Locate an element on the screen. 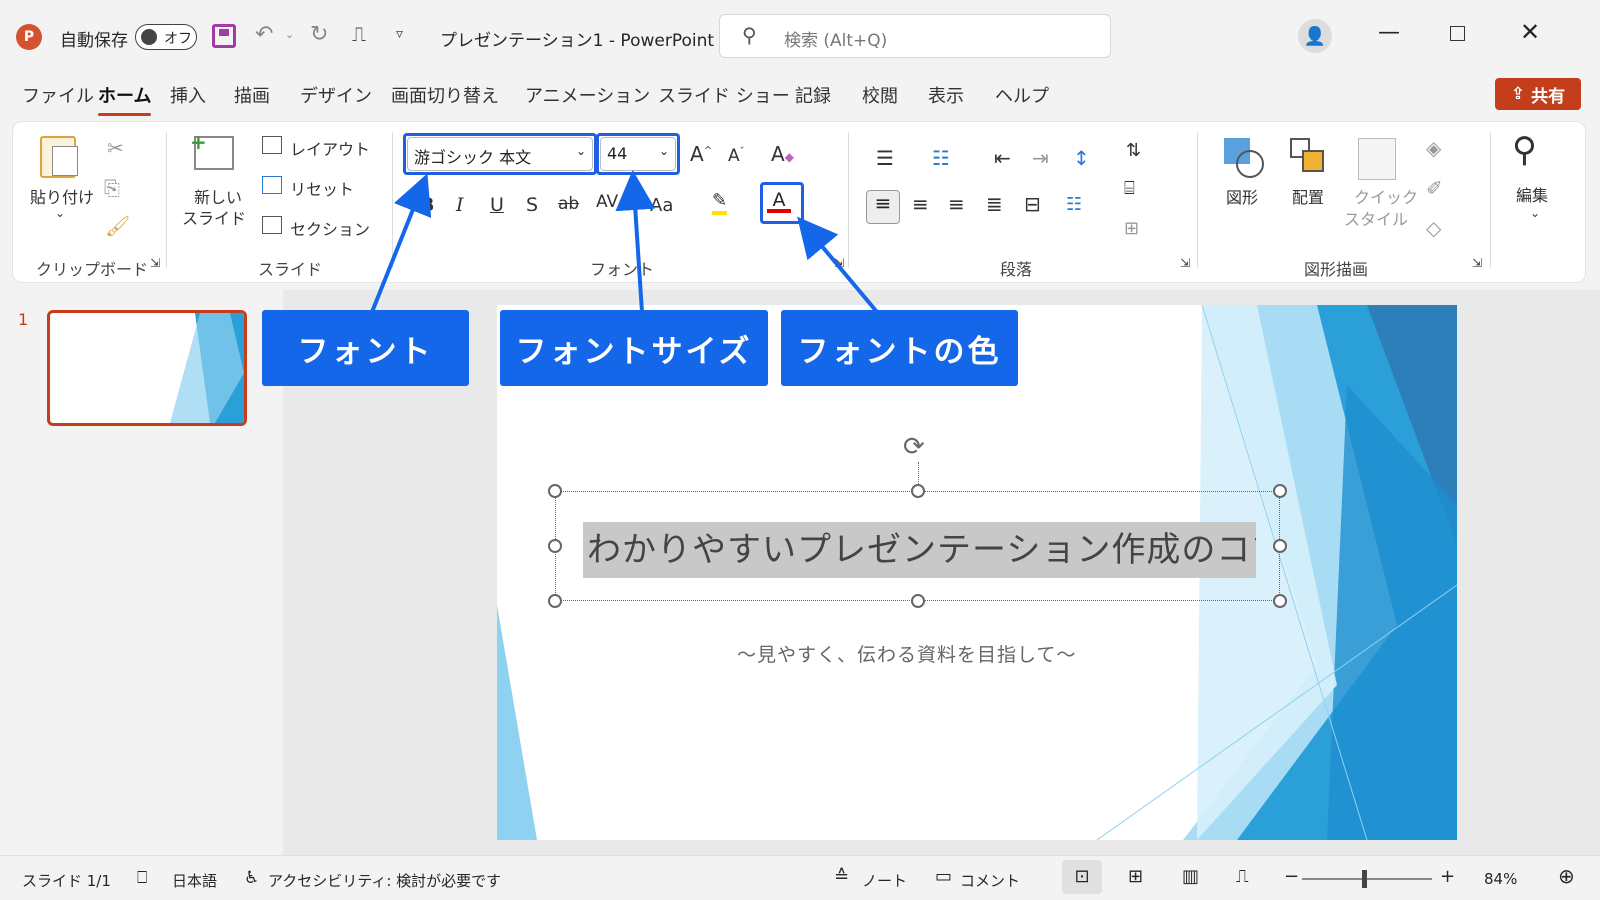 The height and width of the screenshot is (900, 1600). shapes-button: 図形 is located at coordinates (1242, 196).